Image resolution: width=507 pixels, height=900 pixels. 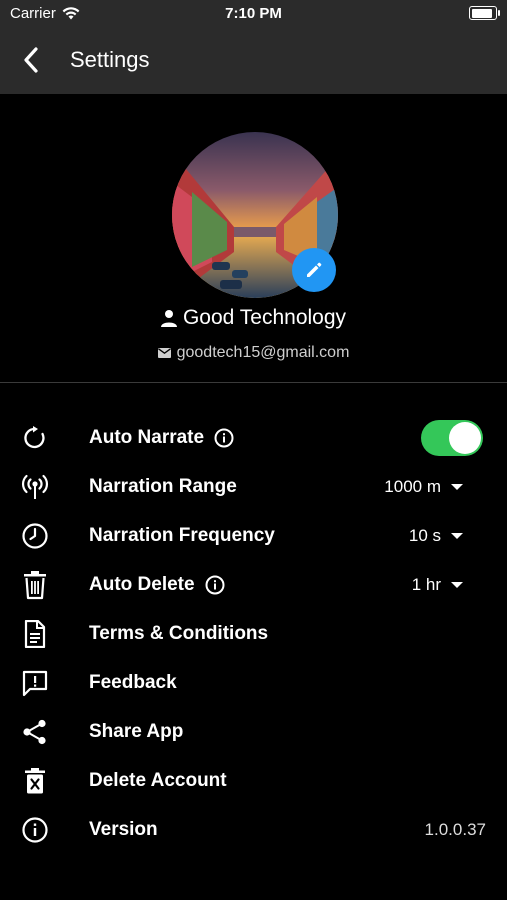 I want to click on setting-feedback: Feedback, so click(x=253, y=682).